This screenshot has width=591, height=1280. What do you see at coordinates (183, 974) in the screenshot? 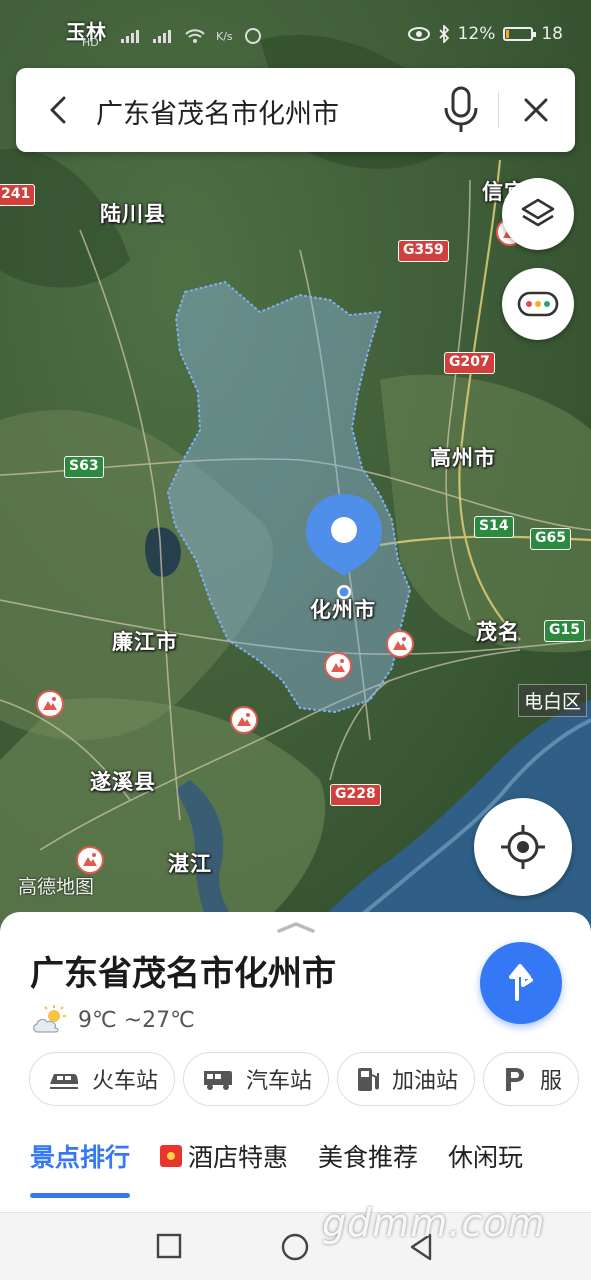
I see `place-title: 广东省茂名市化州市` at bounding box center [183, 974].